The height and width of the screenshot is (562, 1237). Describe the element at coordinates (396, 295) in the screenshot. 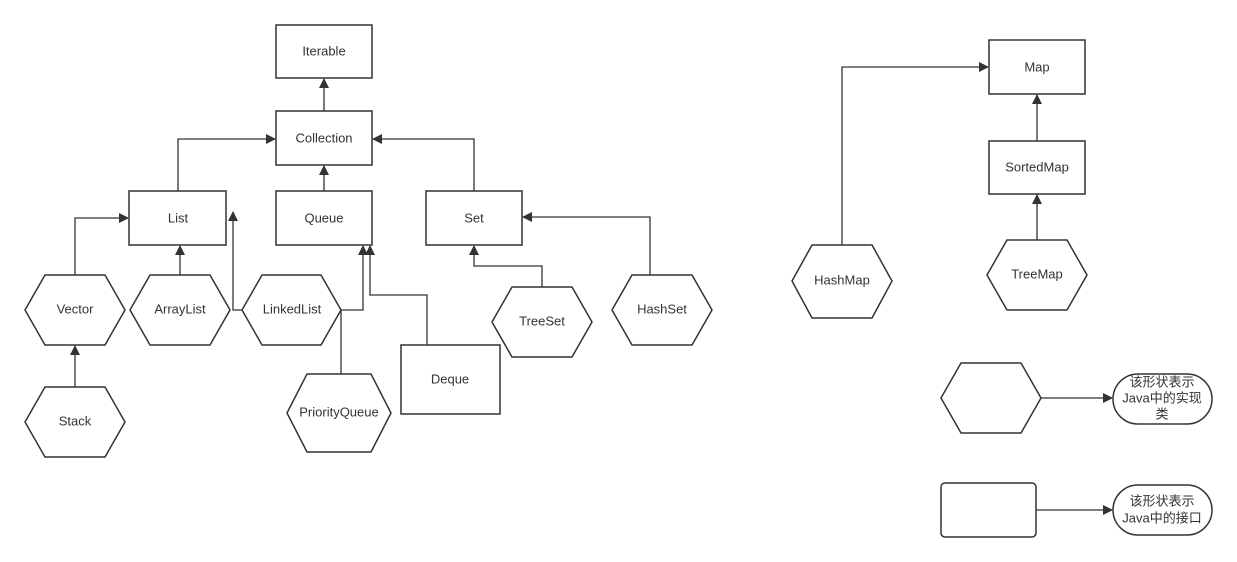

I see `edge-deque-queue` at that location.